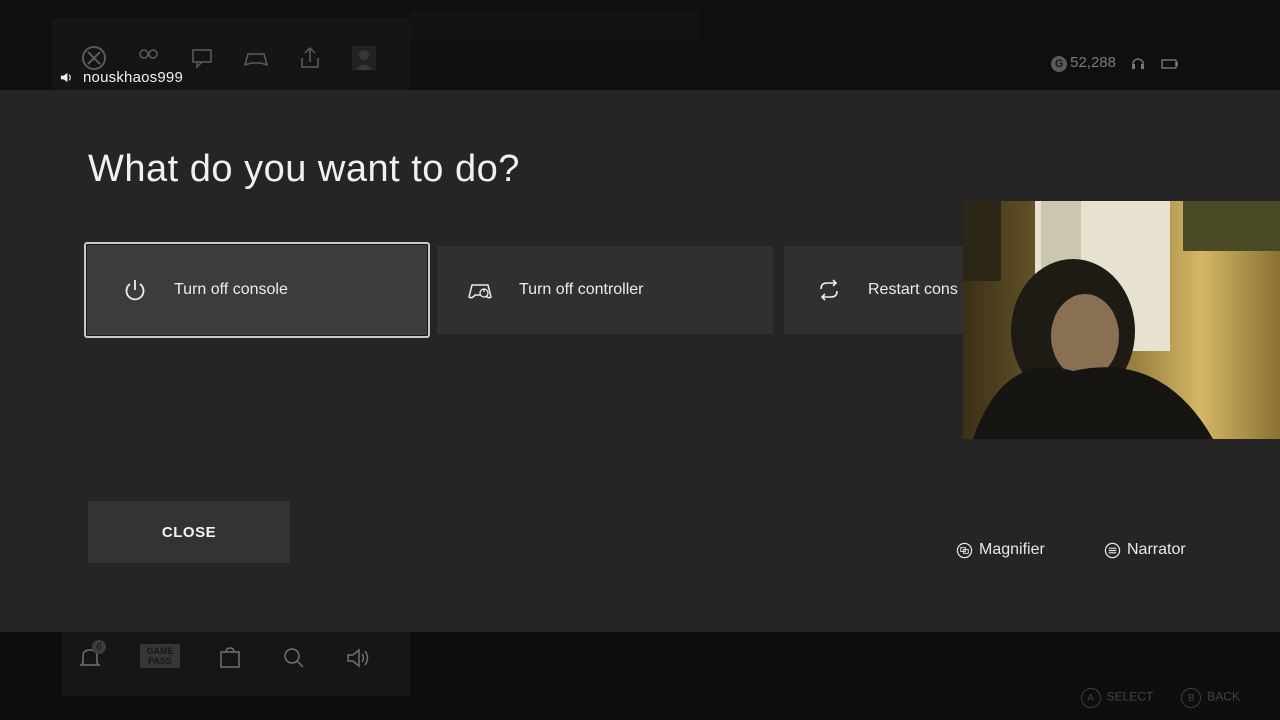 The width and height of the screenshot is (1280, 720). What do you see at coordinates (189, 532) in the screenshot?
I see `close-button: CLOSE` at bounding box center [189, 532].